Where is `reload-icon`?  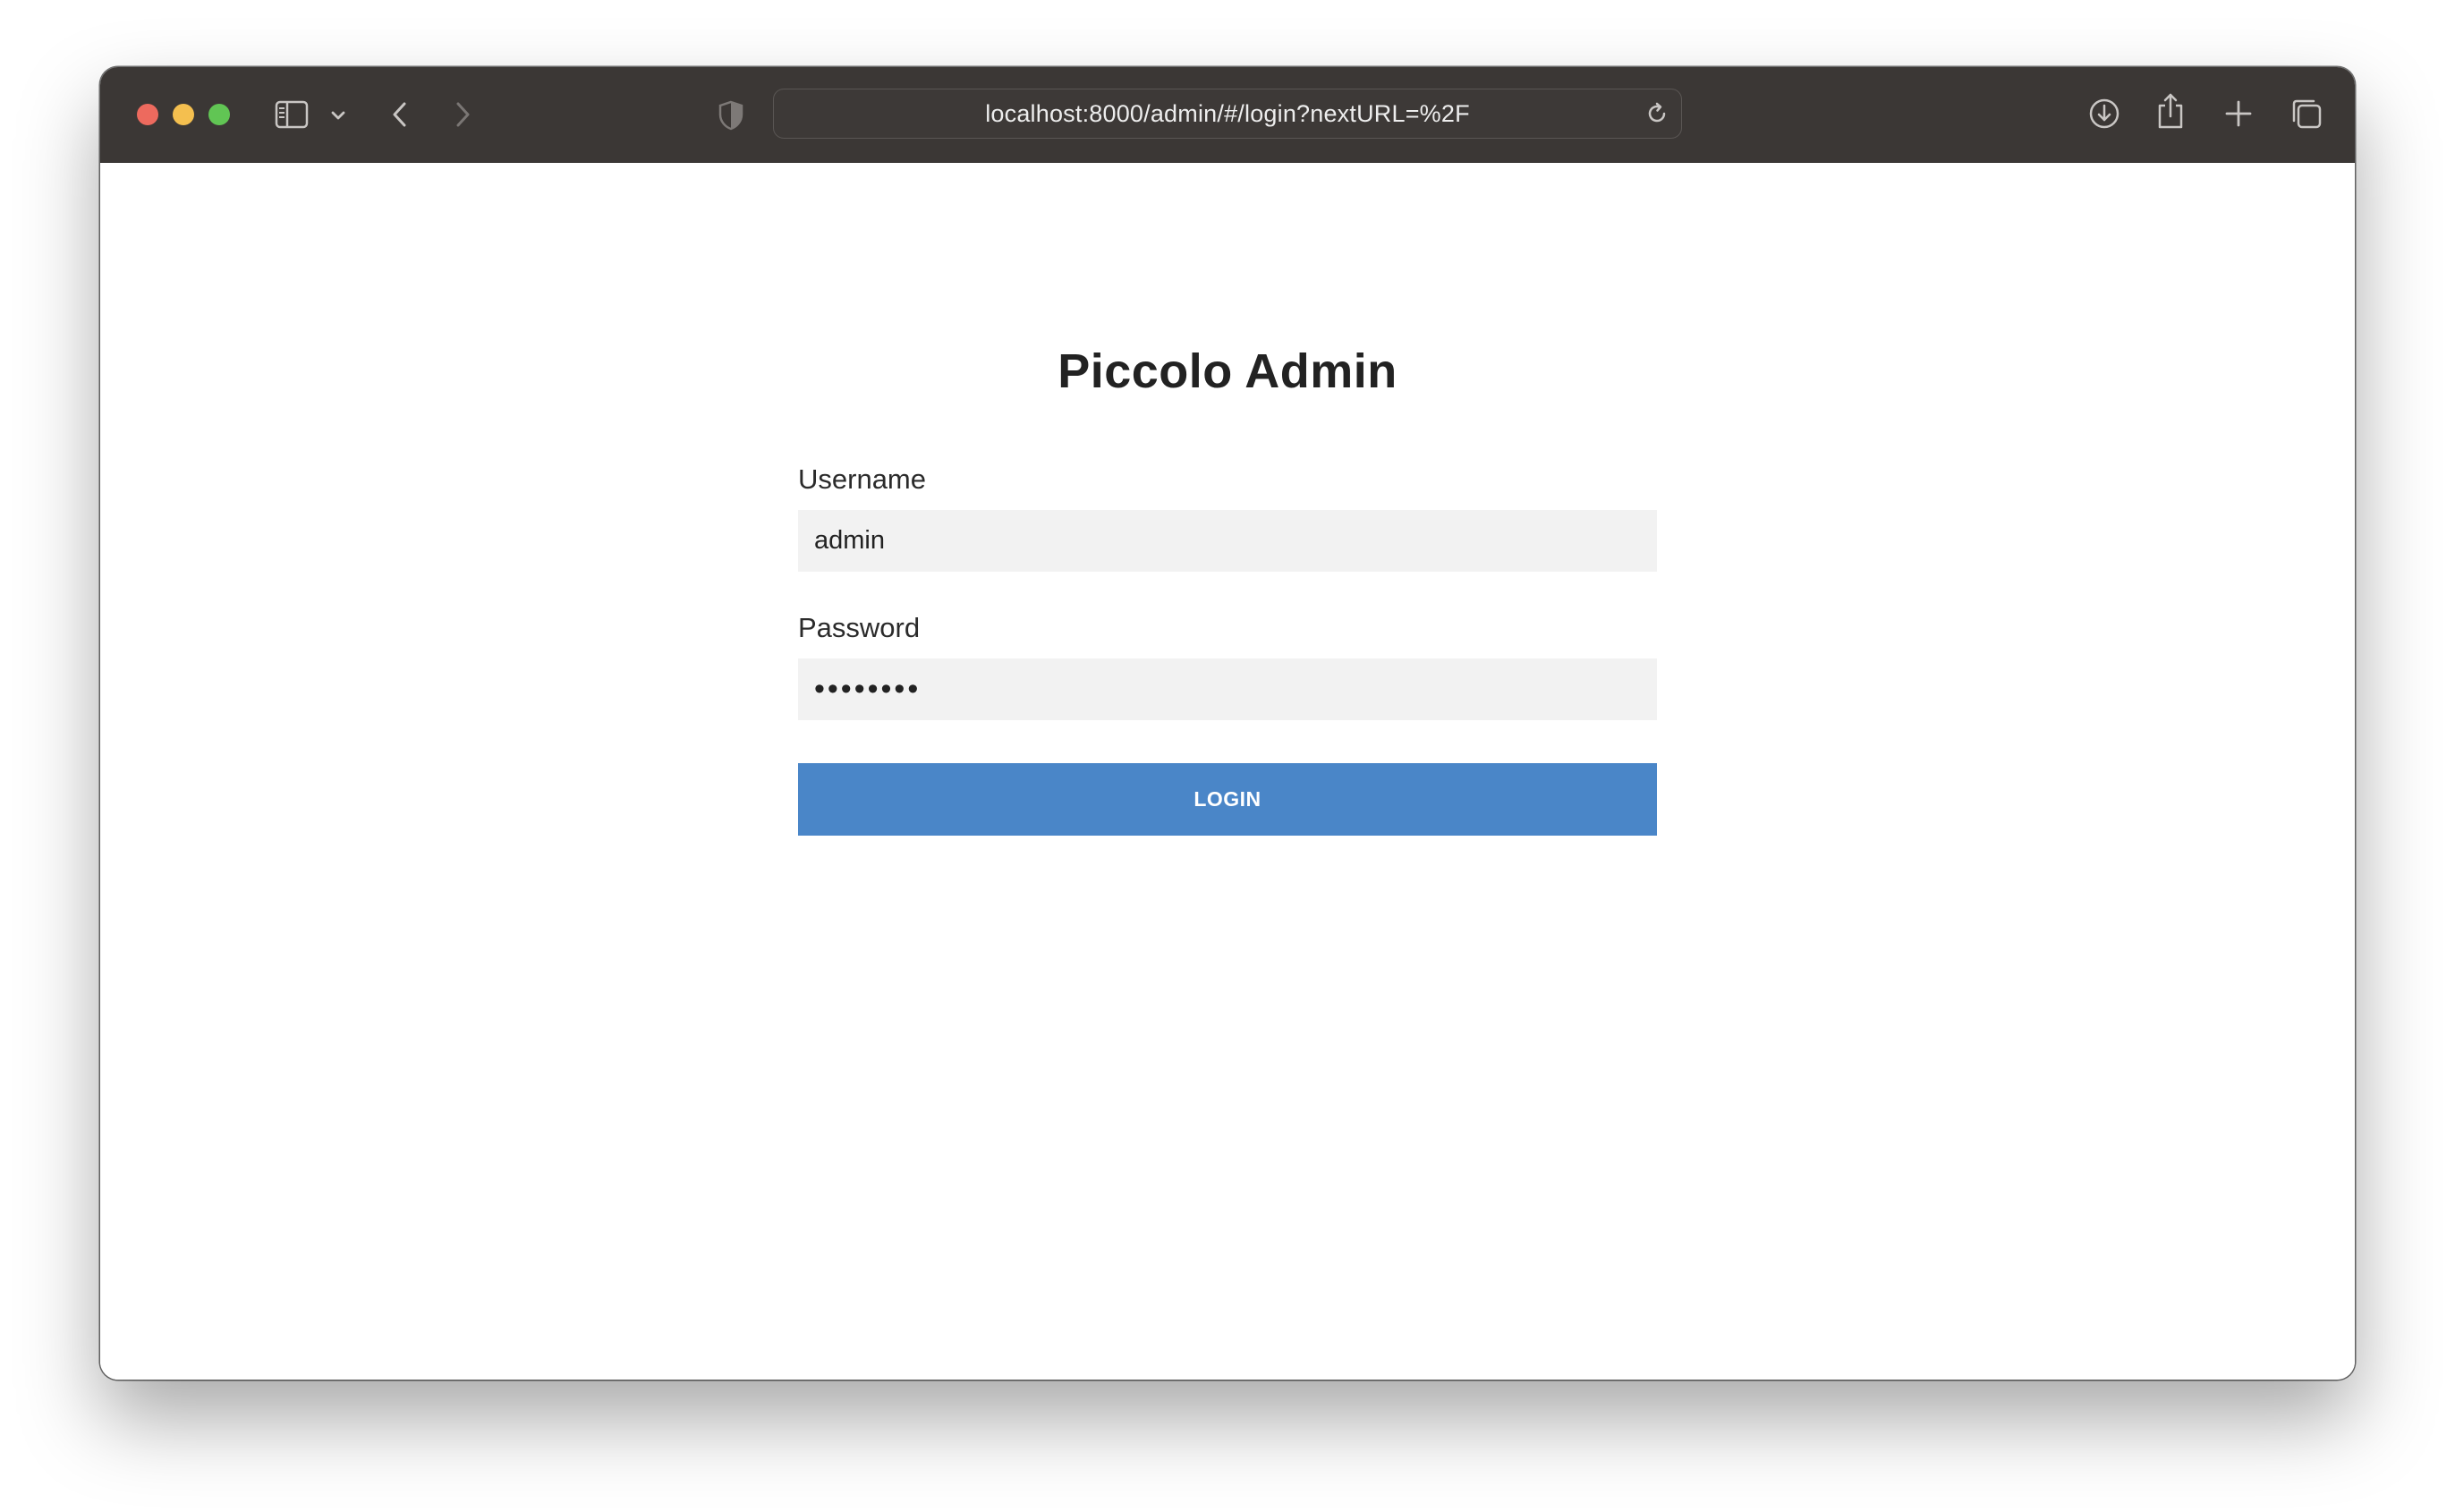
reload-icon is located at coordinates (1657, 113).